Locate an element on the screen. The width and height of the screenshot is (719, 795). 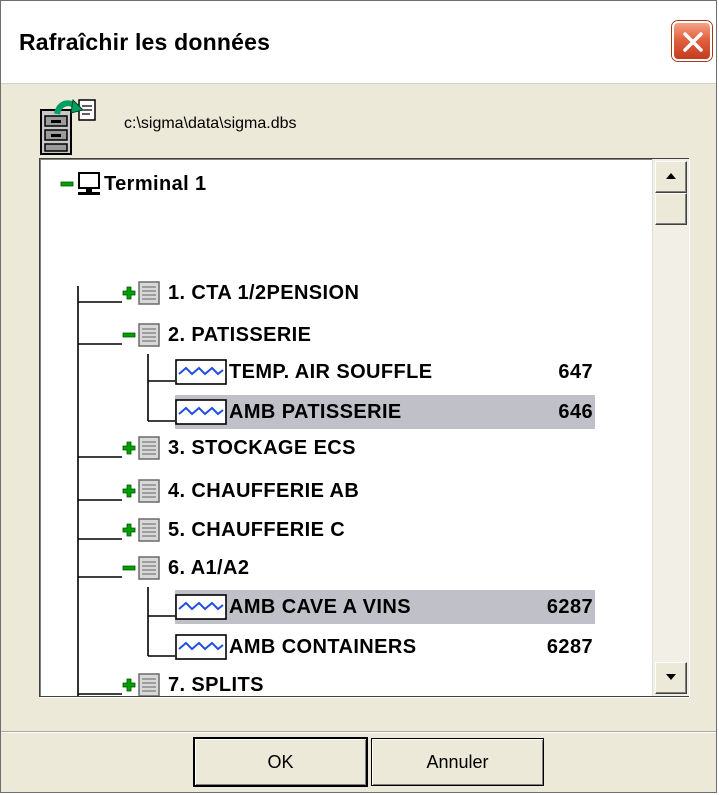
vertical-scrollbar is located at coordinates (670, 427).